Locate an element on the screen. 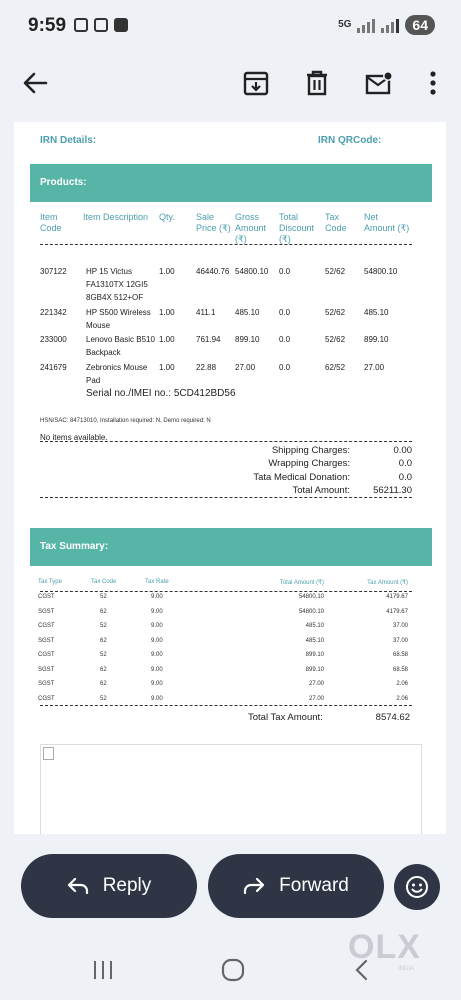  cell-line: FA1310TX 12GI5 is located at coordinates (117, 284).